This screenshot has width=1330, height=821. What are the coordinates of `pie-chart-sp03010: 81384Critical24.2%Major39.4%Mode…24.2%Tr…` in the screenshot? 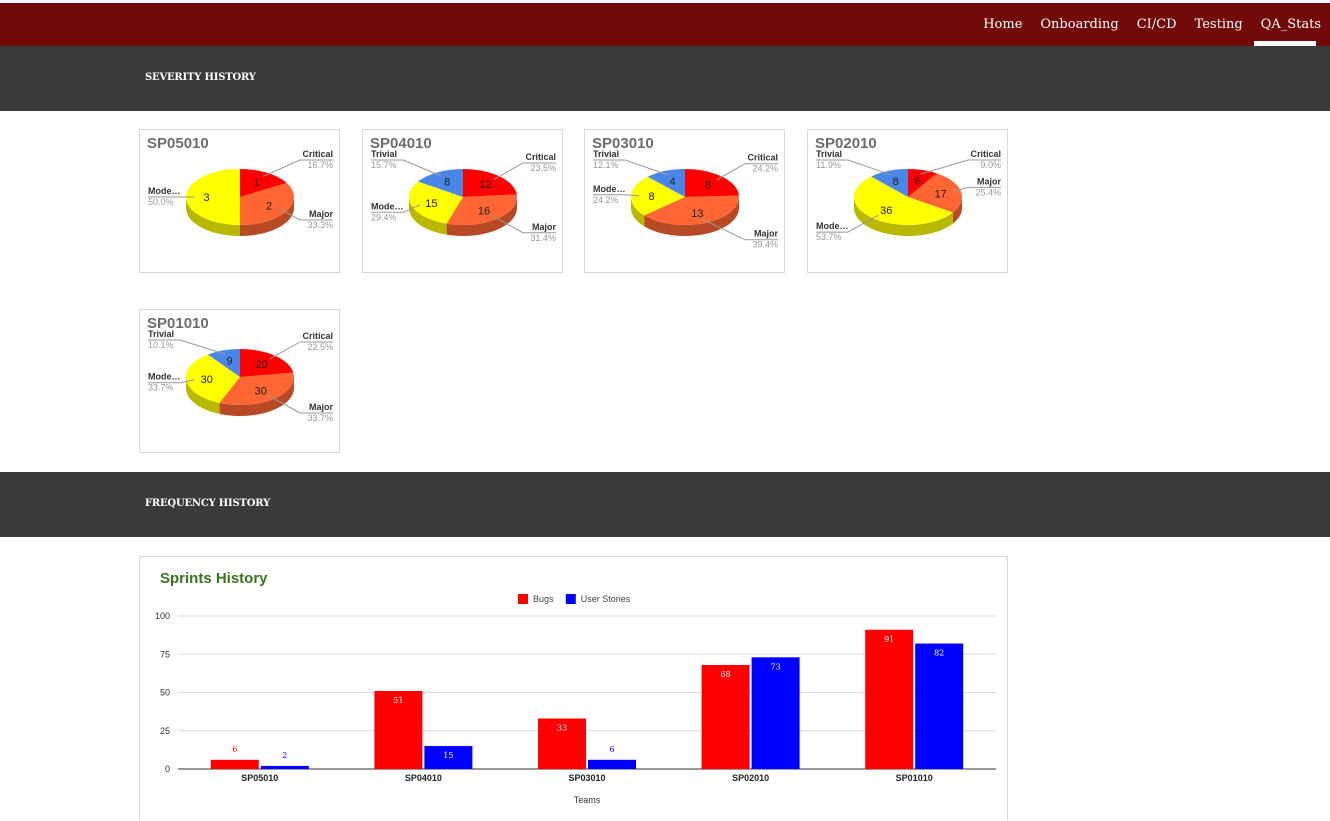 It's located at (686, 199).